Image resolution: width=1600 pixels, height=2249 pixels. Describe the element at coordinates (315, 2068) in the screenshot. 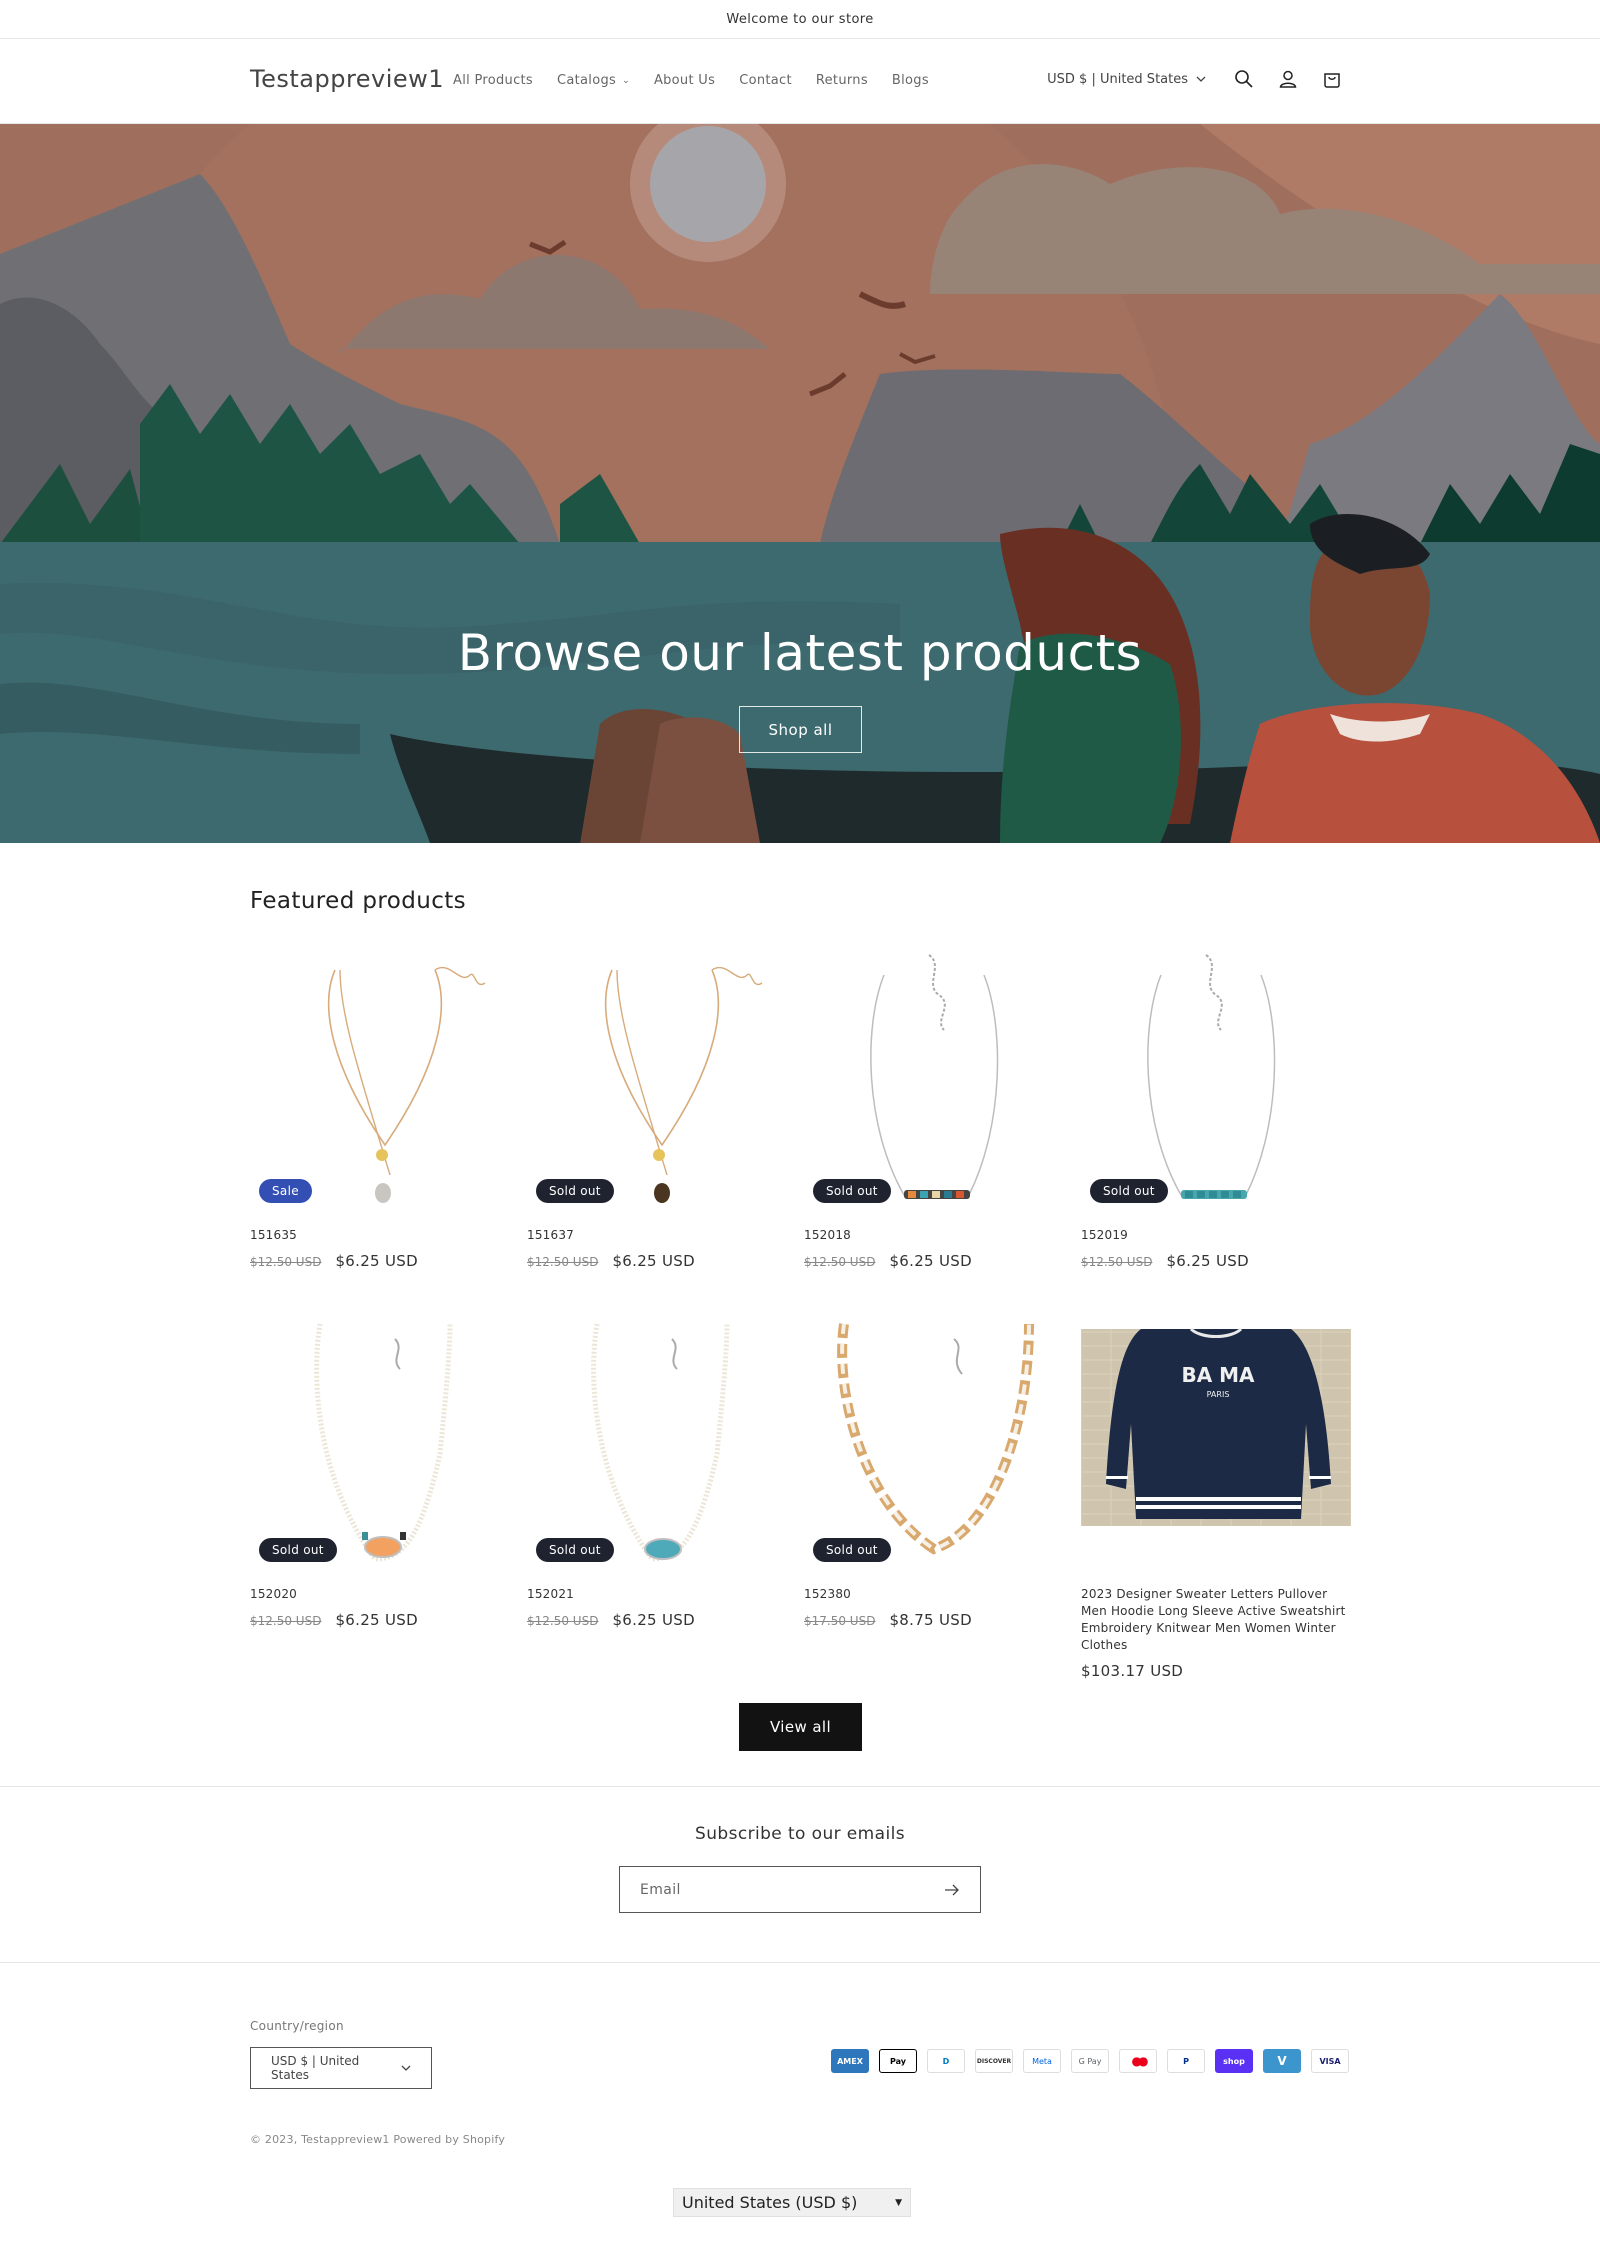

I see `country-value: USD $ | United States` at that location.